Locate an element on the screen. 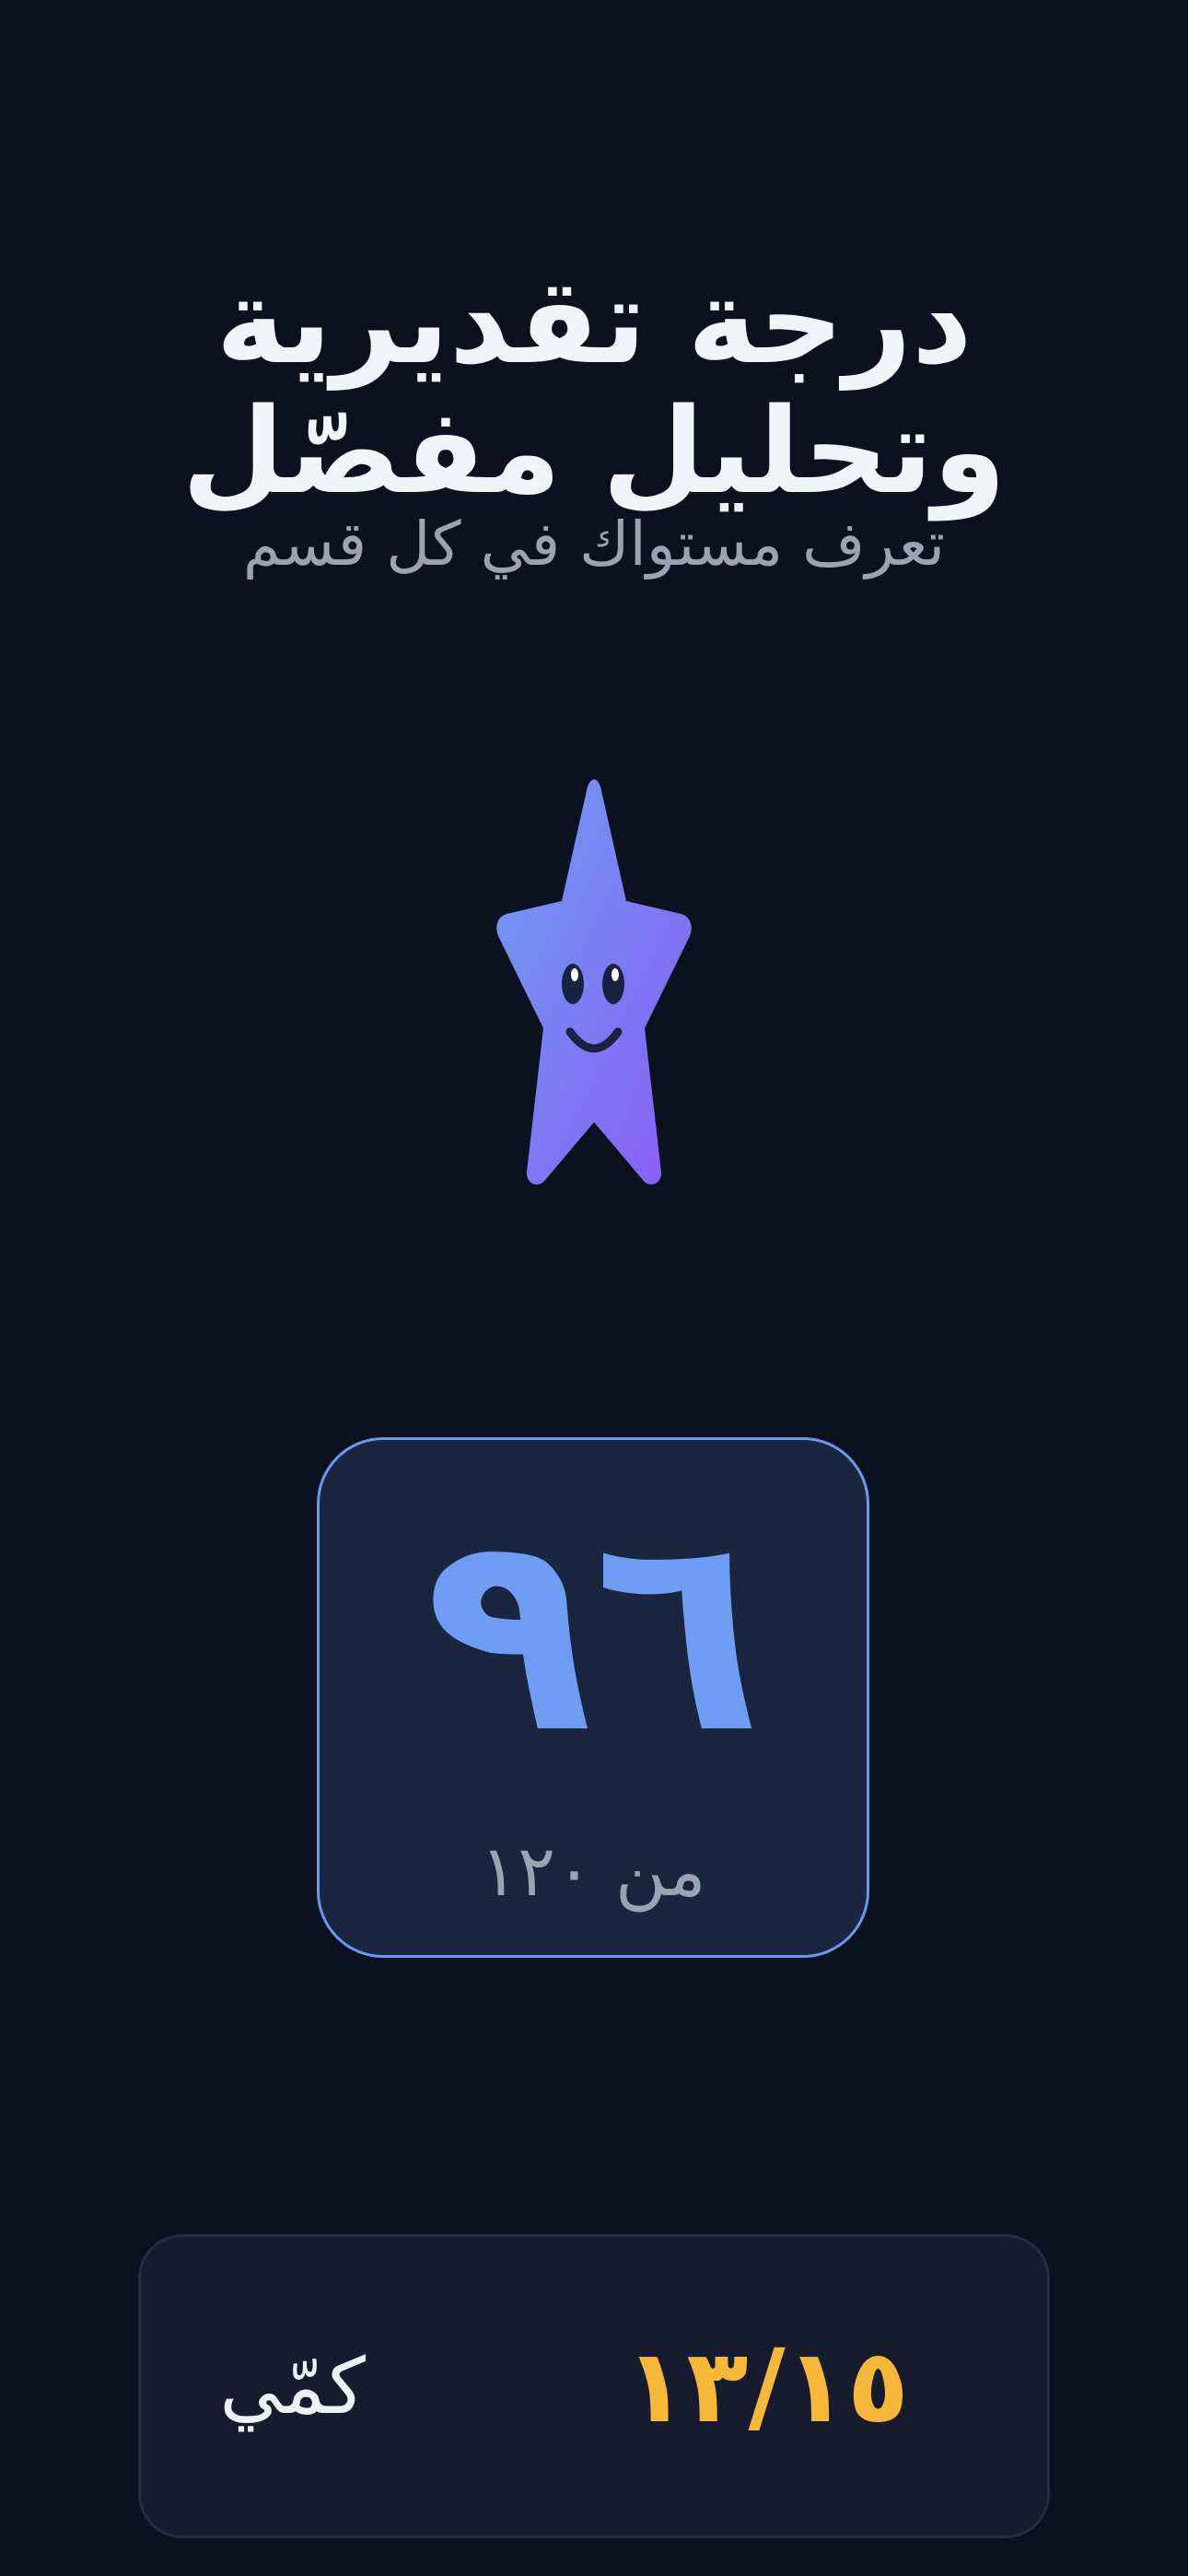 The image size is (1188, 2576). section-result-card: ١٣/١٥ كمّي is located at coordinates (594, 2386).